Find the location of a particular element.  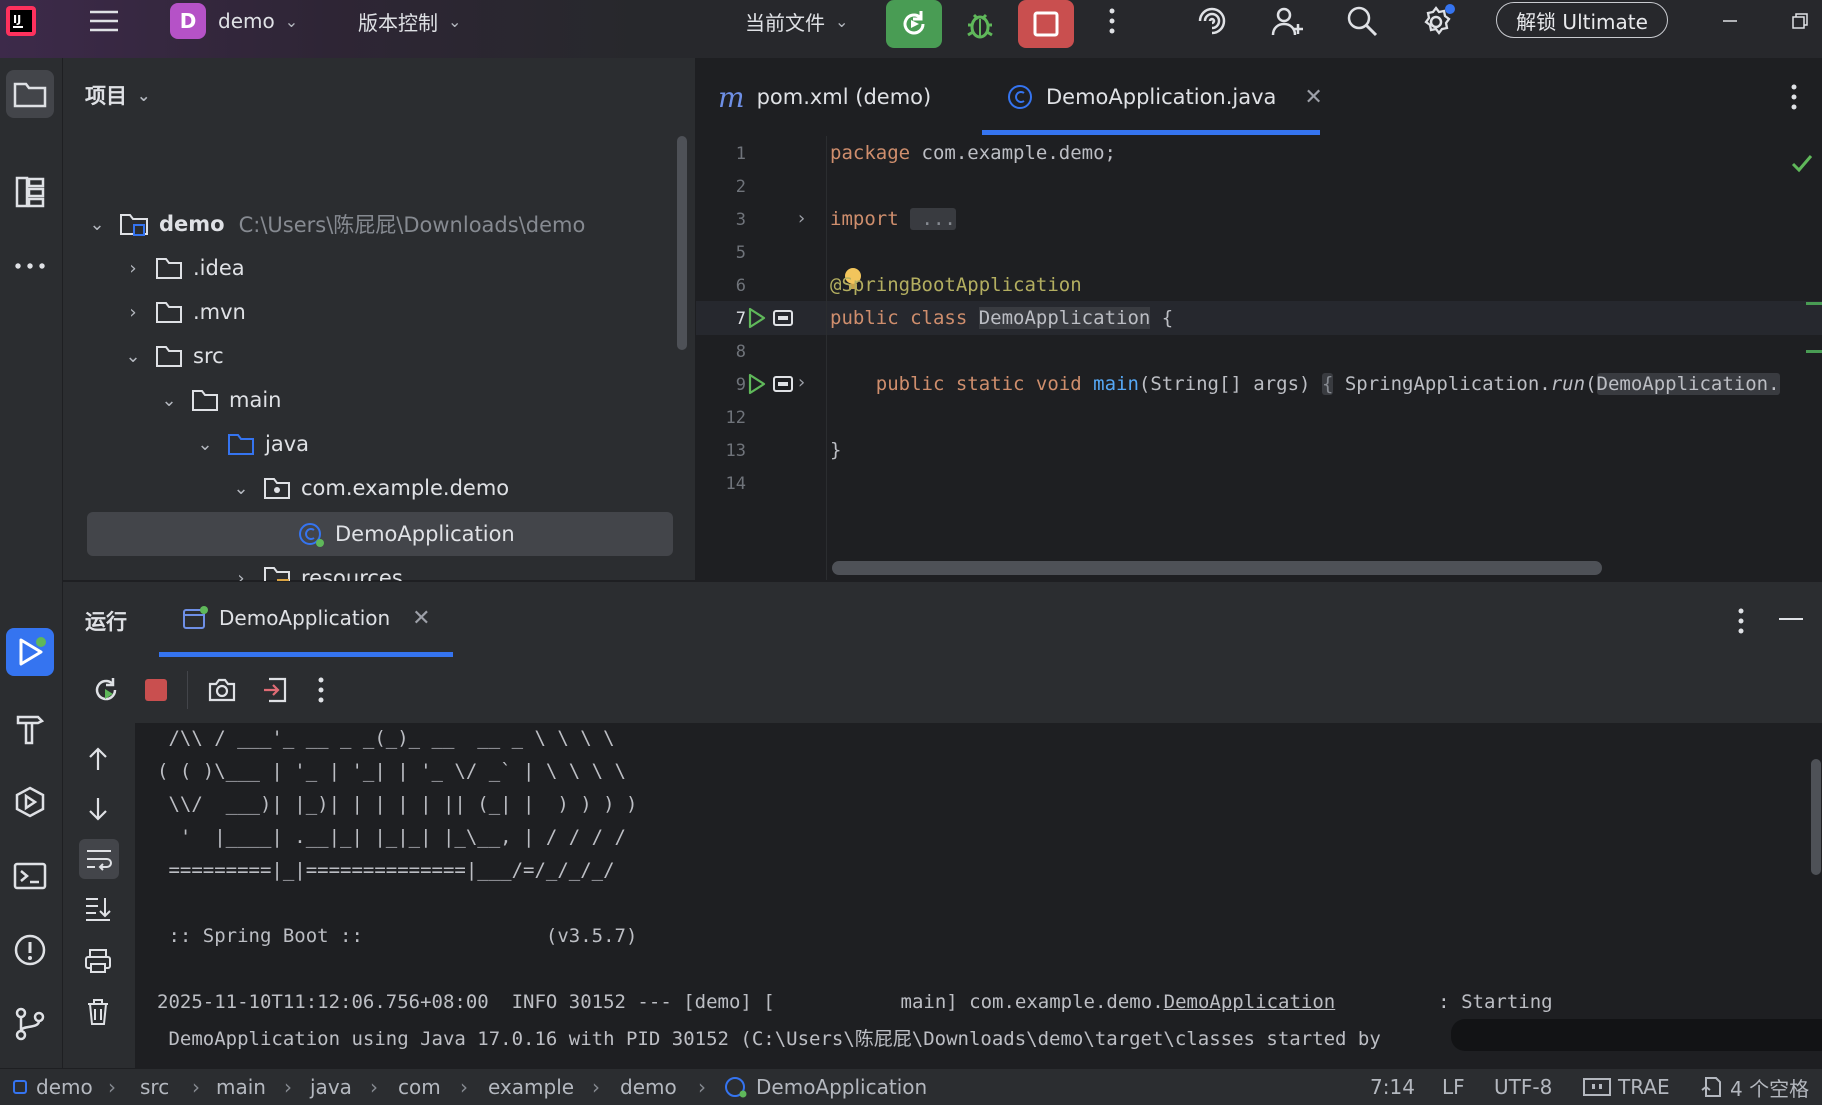

console-line: =========|_|==============|___/=/_/_/_/ is located at coordinates (386, 870).